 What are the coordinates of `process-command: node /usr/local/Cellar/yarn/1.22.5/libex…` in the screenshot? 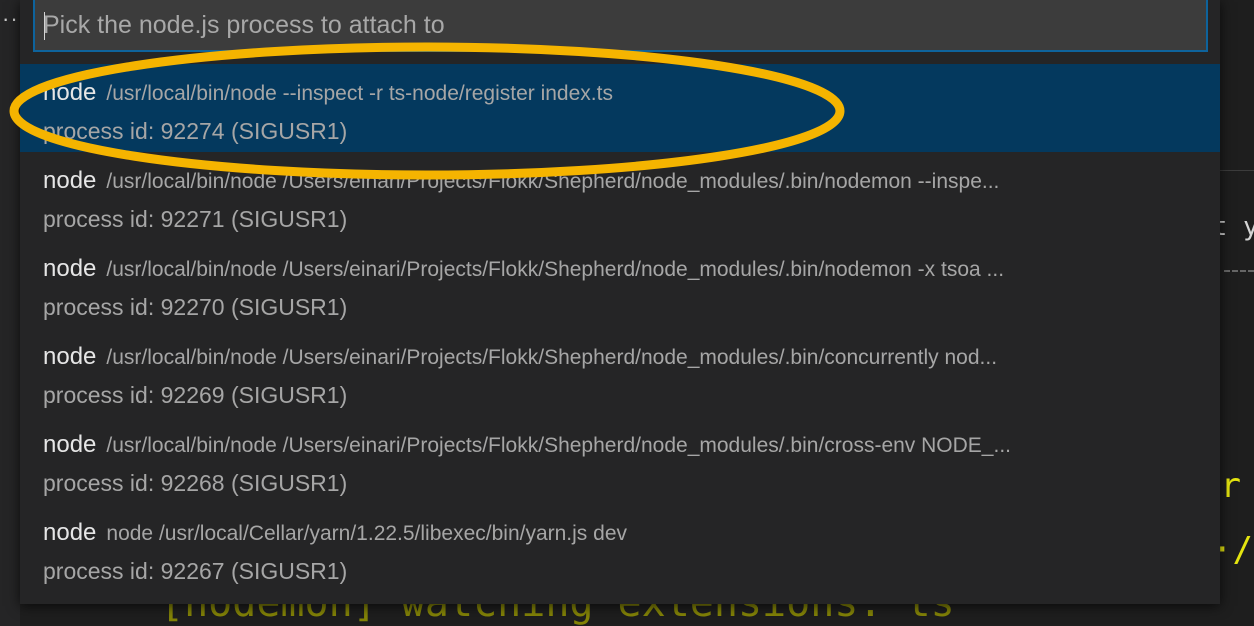 It's located at (367, 533).